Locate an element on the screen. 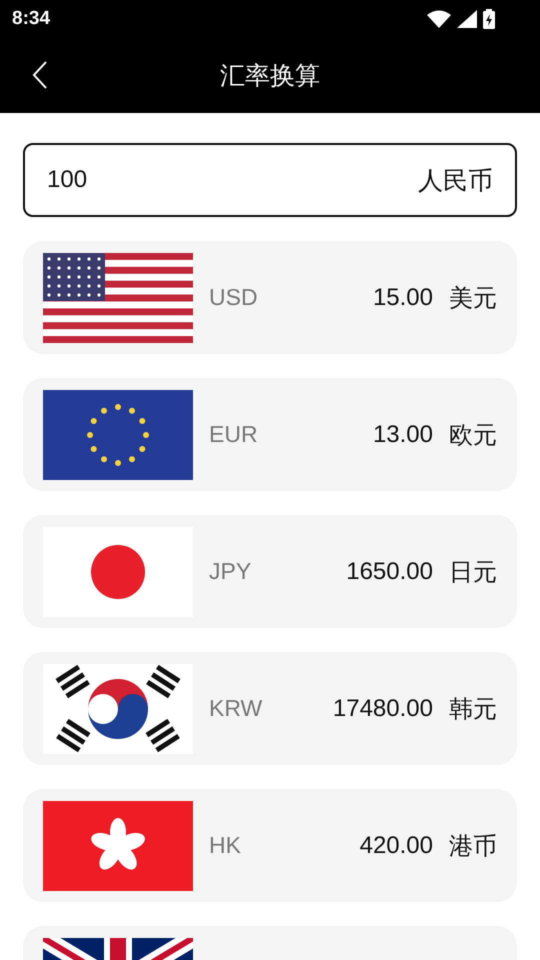 The height and width of the screenshot is (960, 540). back-icon is located at coordinates (40, 75).